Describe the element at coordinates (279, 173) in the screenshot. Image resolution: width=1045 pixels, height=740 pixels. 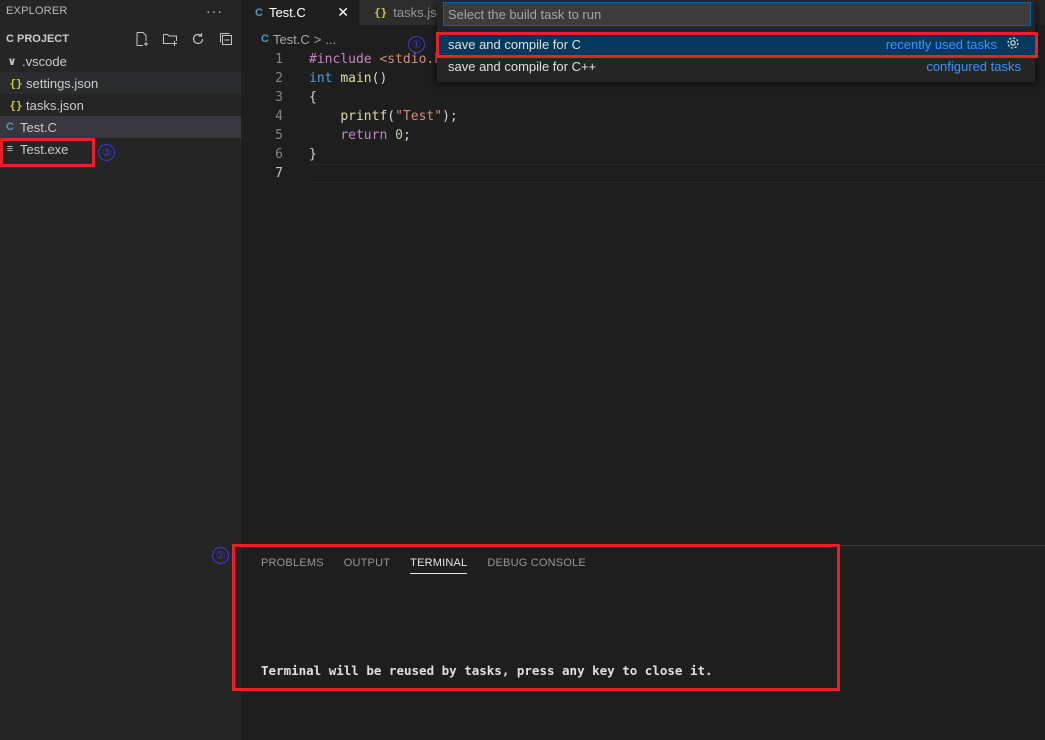
I see `line-number: 7` at that location.